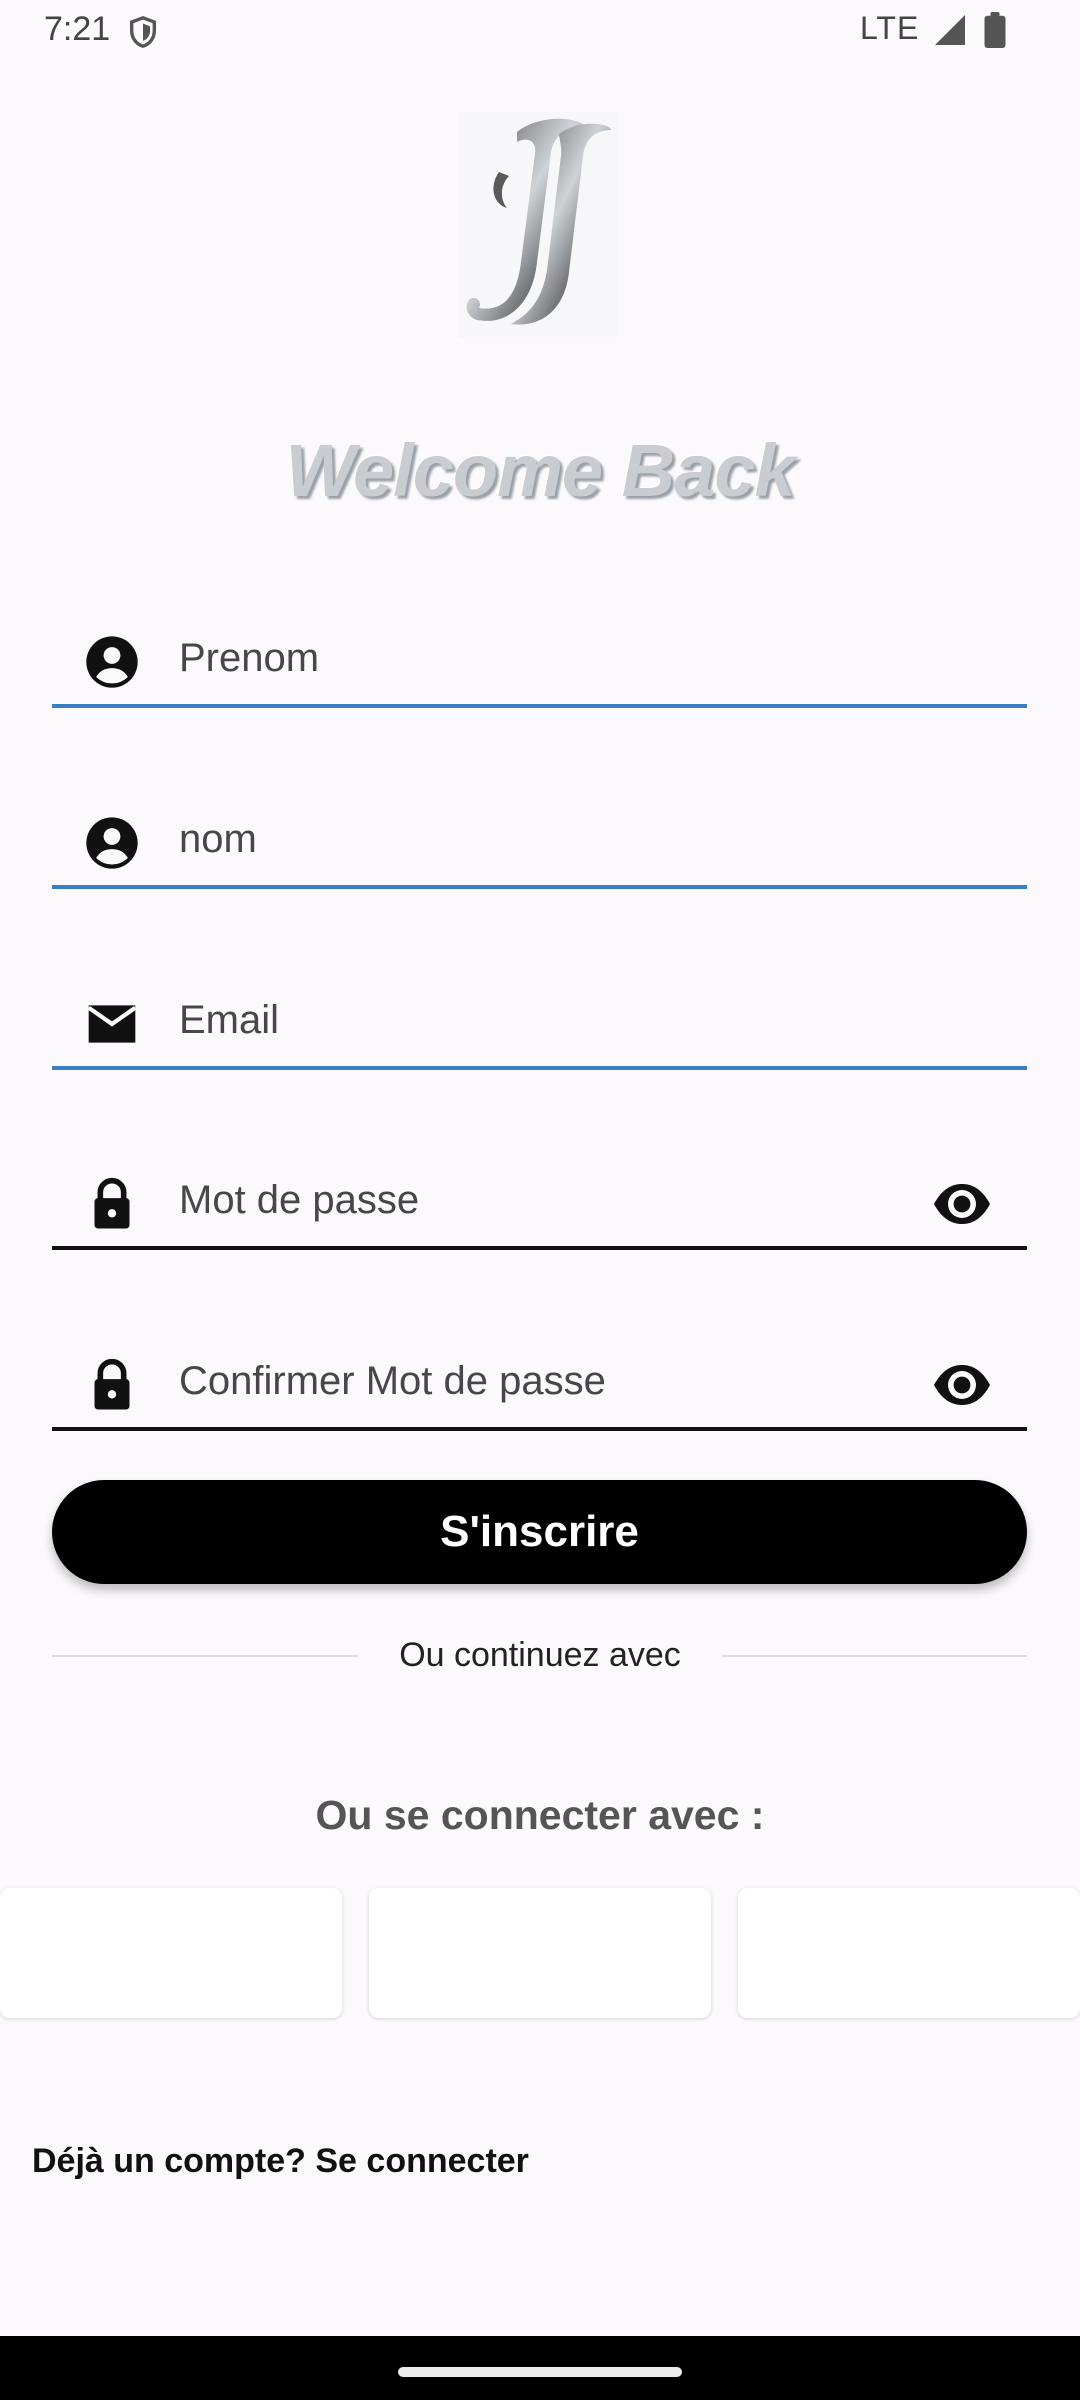  I want to click on welcome-title: Welcome Back, so click(540, 470).